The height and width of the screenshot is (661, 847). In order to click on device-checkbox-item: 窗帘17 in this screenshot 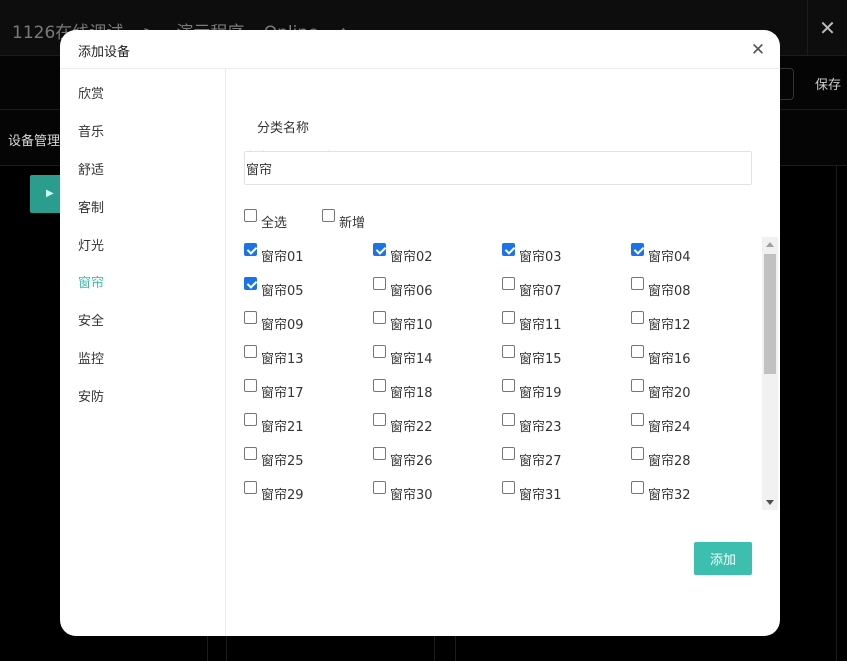, I will do `click(274, 389)`.